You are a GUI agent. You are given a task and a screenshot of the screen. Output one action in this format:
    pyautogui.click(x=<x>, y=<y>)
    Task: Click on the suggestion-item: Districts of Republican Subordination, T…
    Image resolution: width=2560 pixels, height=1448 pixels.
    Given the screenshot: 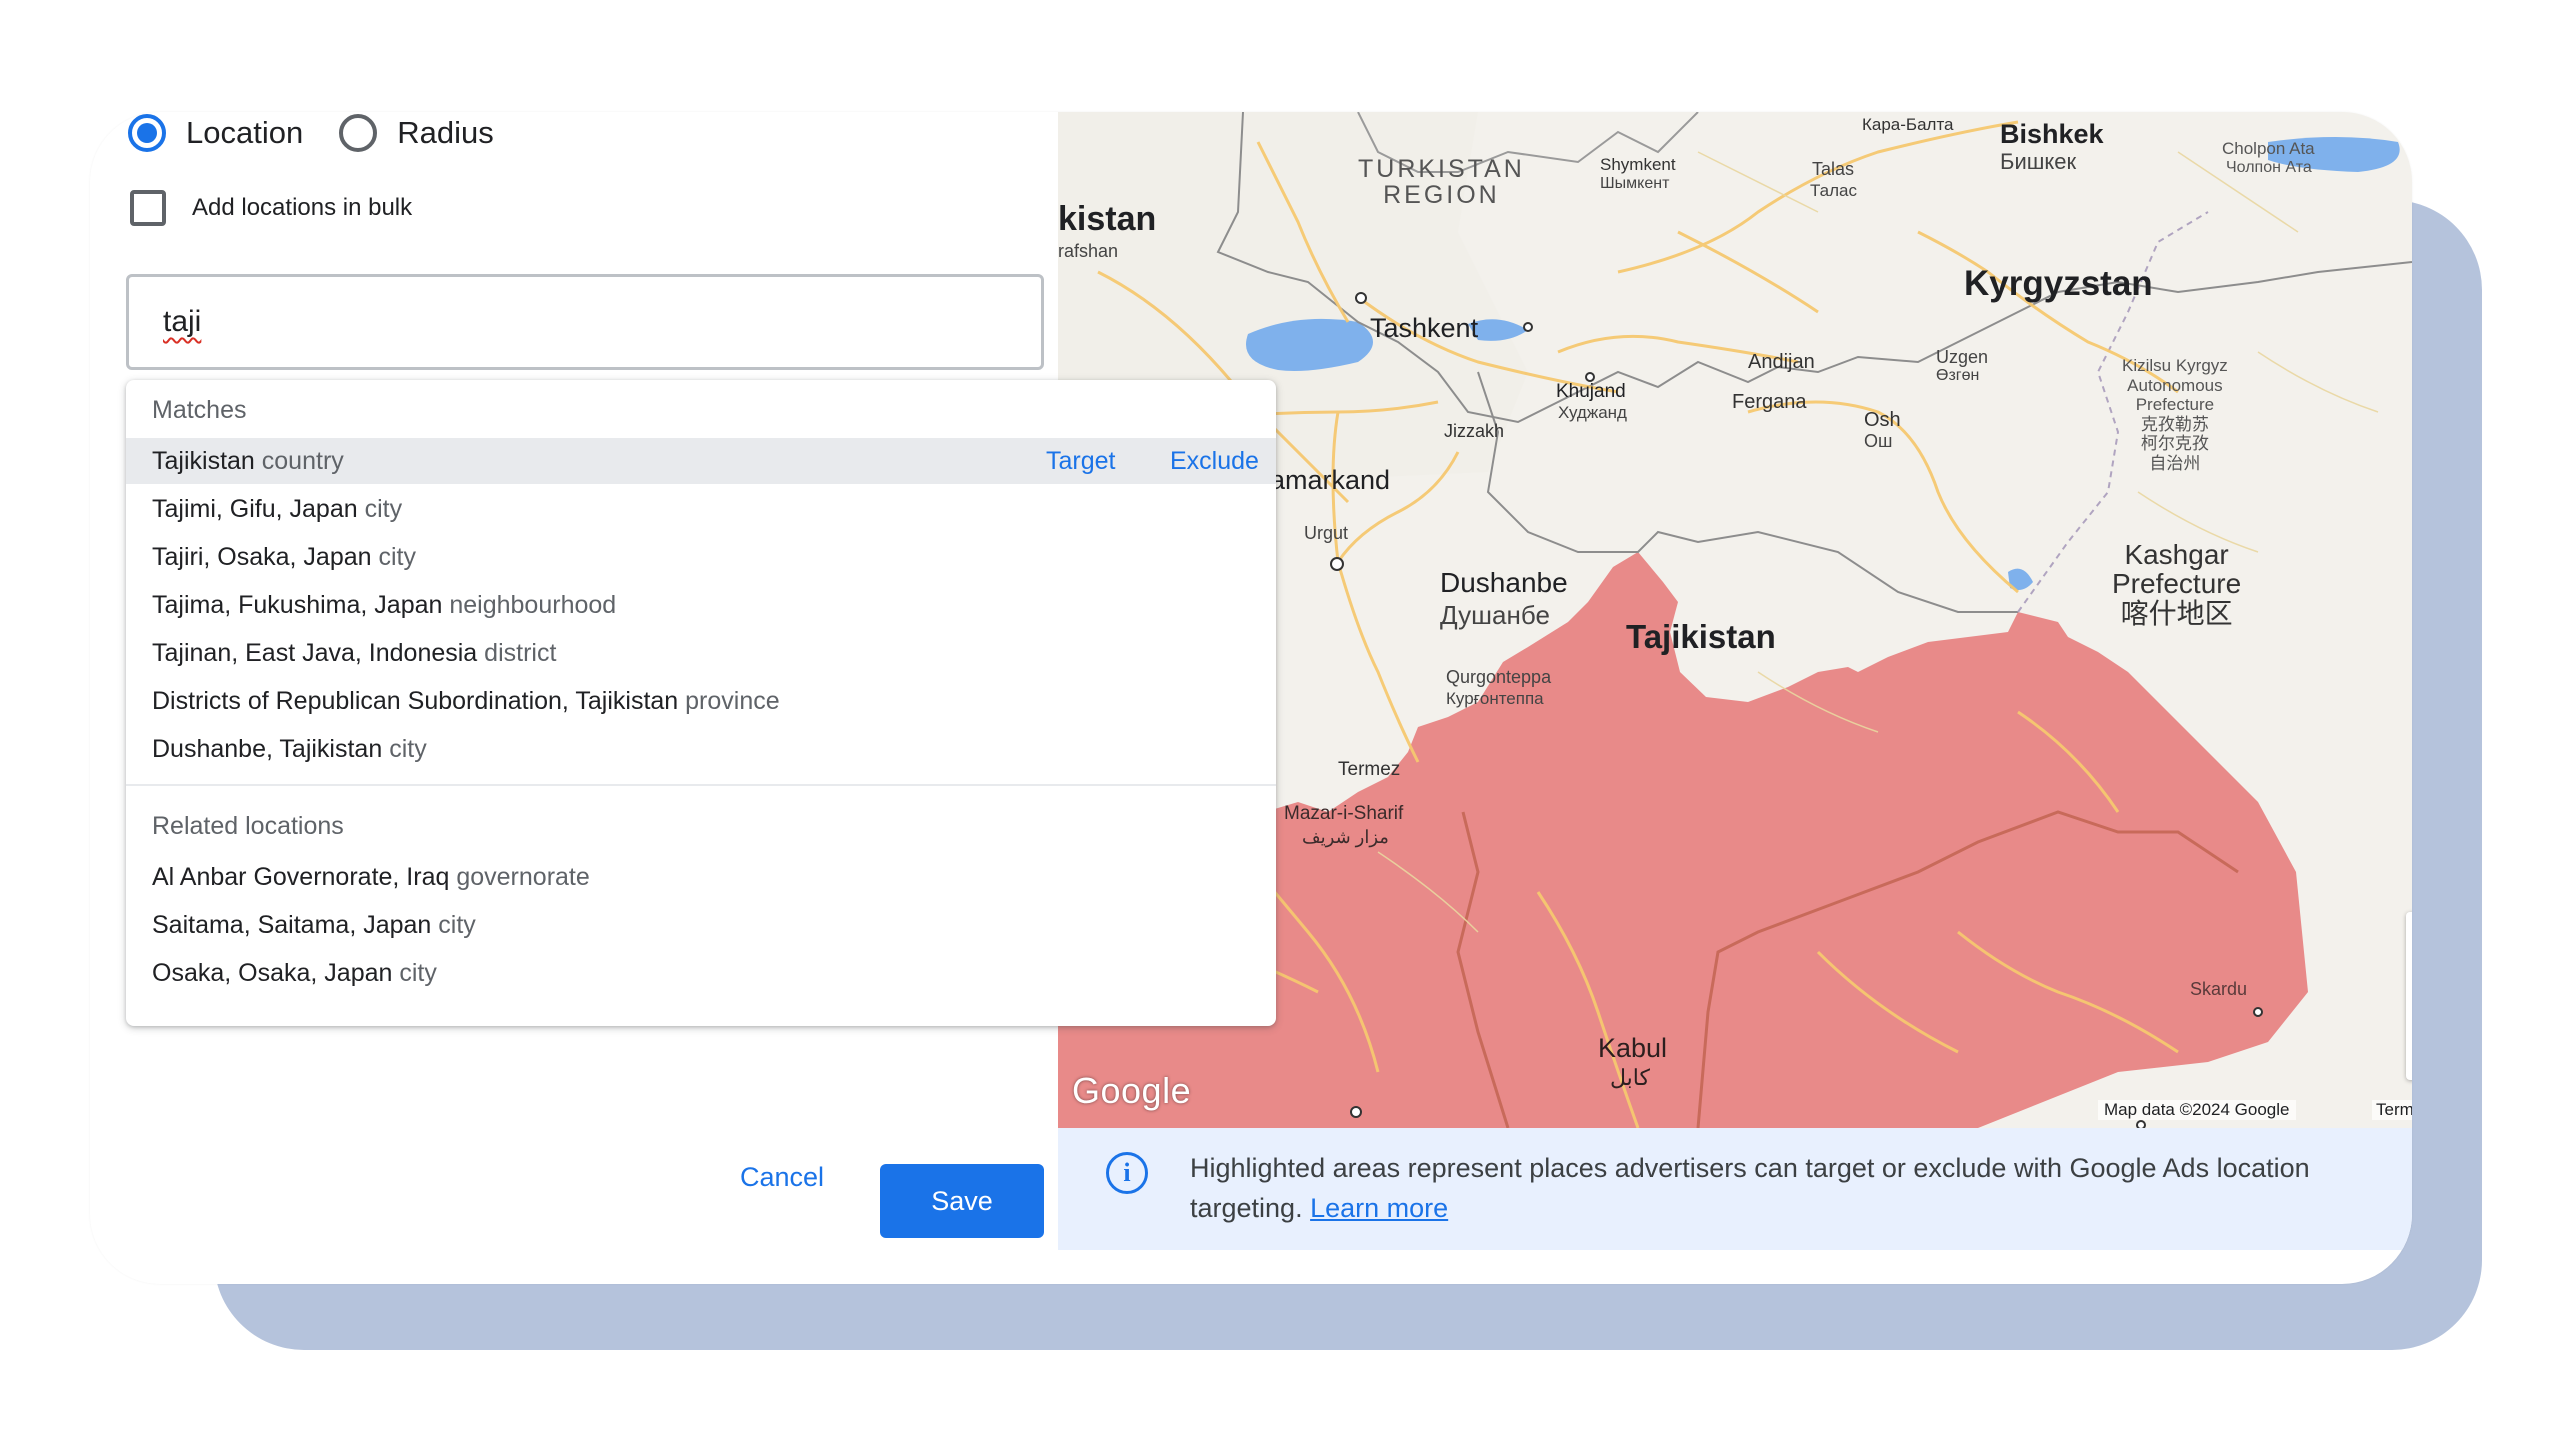 What is the action you would take?
    pyautogui.click(x=701, y=701)
    